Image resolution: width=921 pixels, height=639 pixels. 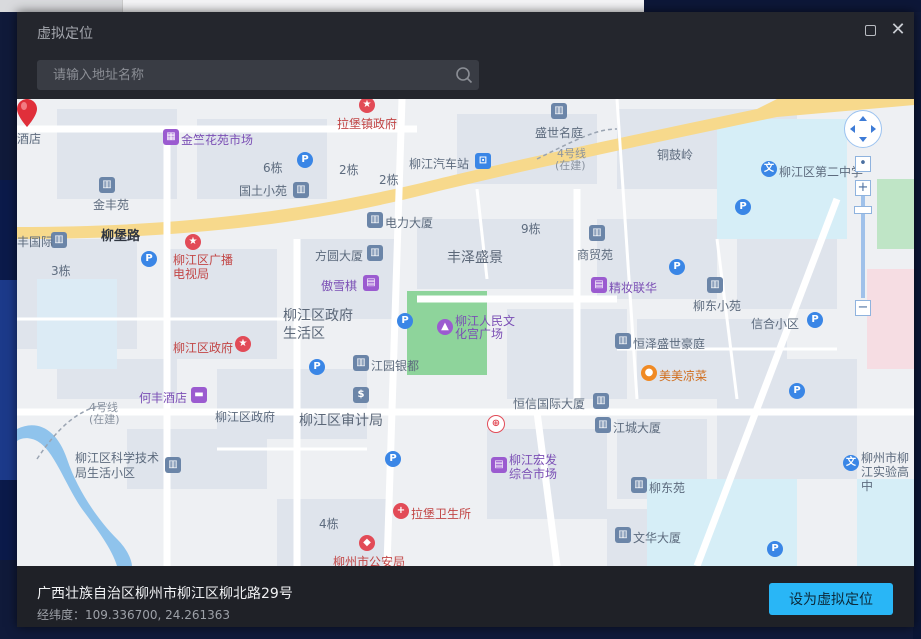 I want to click on poi-label: 傲雪棋, so click(x=339, y=286).